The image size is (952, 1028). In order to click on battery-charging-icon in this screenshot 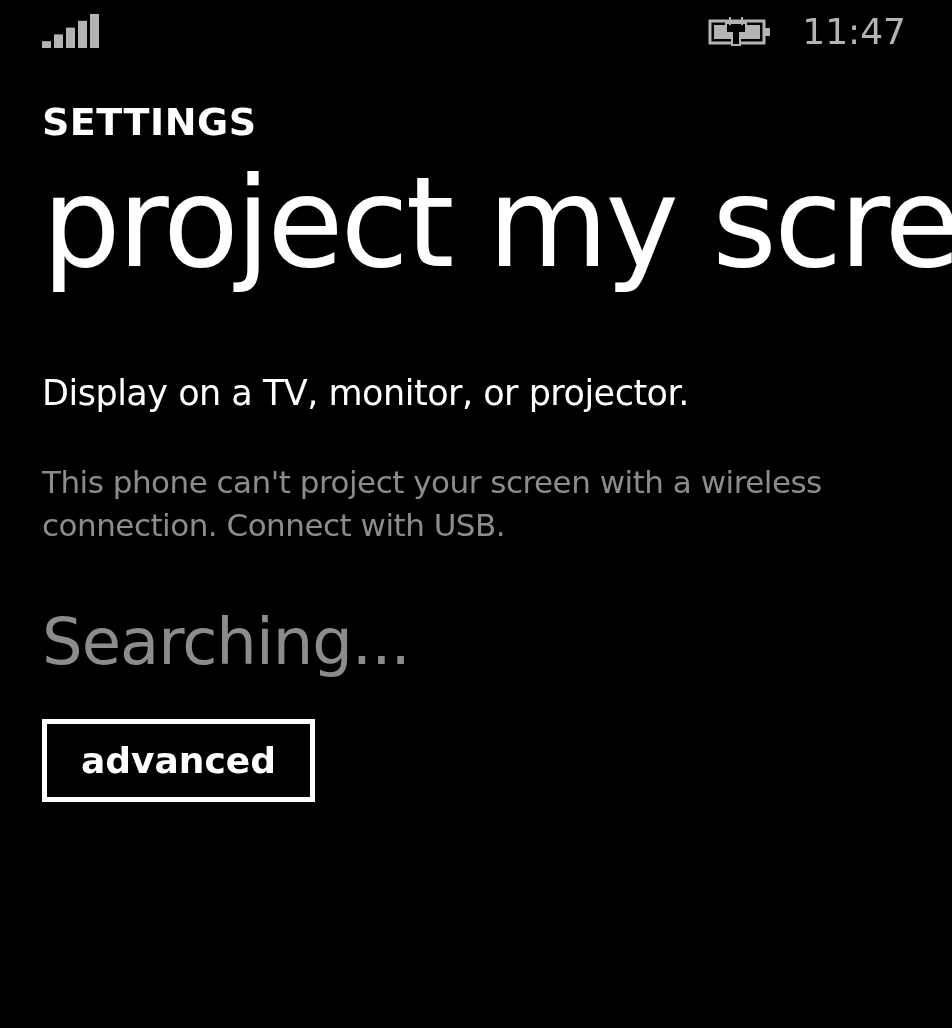, I will do `click(740, 31)`.